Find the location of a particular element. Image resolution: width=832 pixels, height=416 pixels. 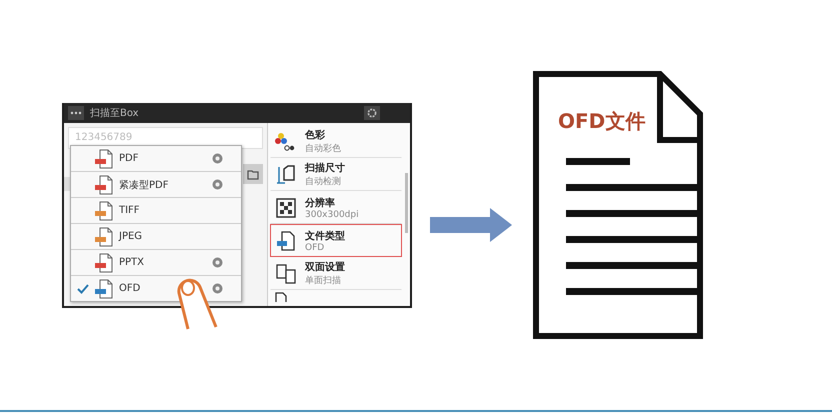

window-title: 扫描至Box is located at coordinates (115, 113).